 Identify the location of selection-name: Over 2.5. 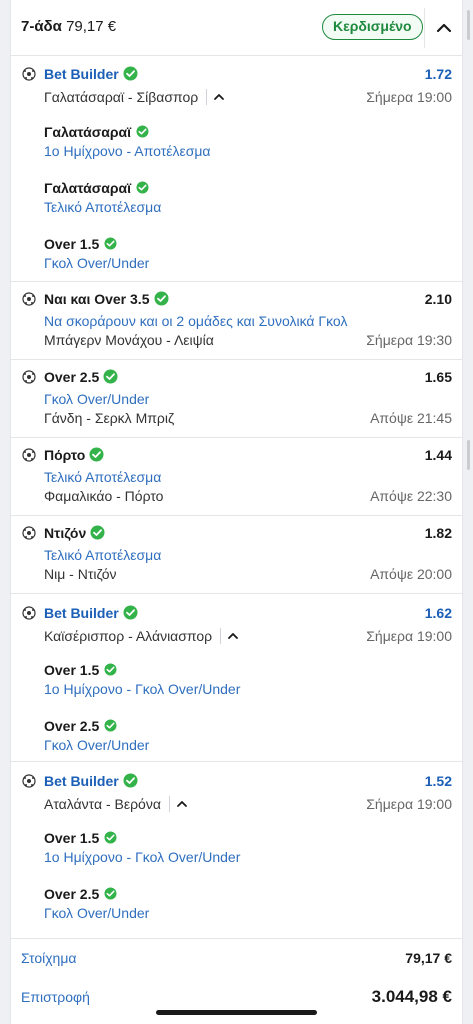
(81, 377).